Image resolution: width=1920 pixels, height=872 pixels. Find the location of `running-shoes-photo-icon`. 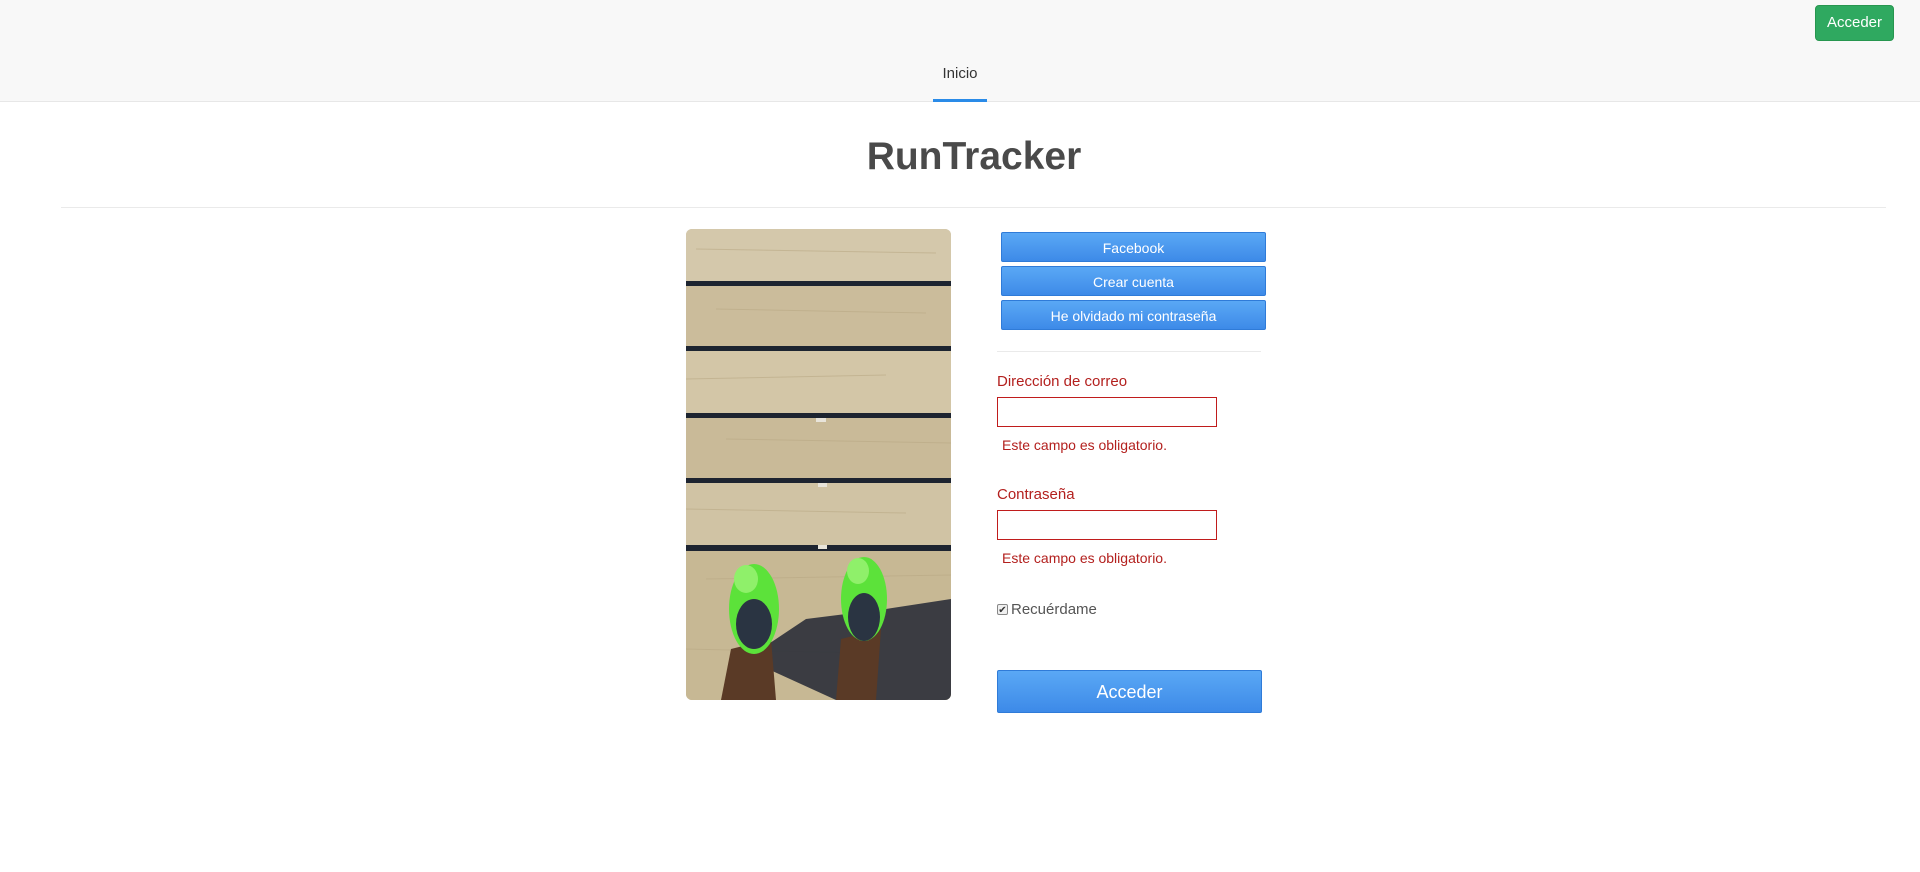

running-shoes-photo-icon is located at coordinates (818, 464).